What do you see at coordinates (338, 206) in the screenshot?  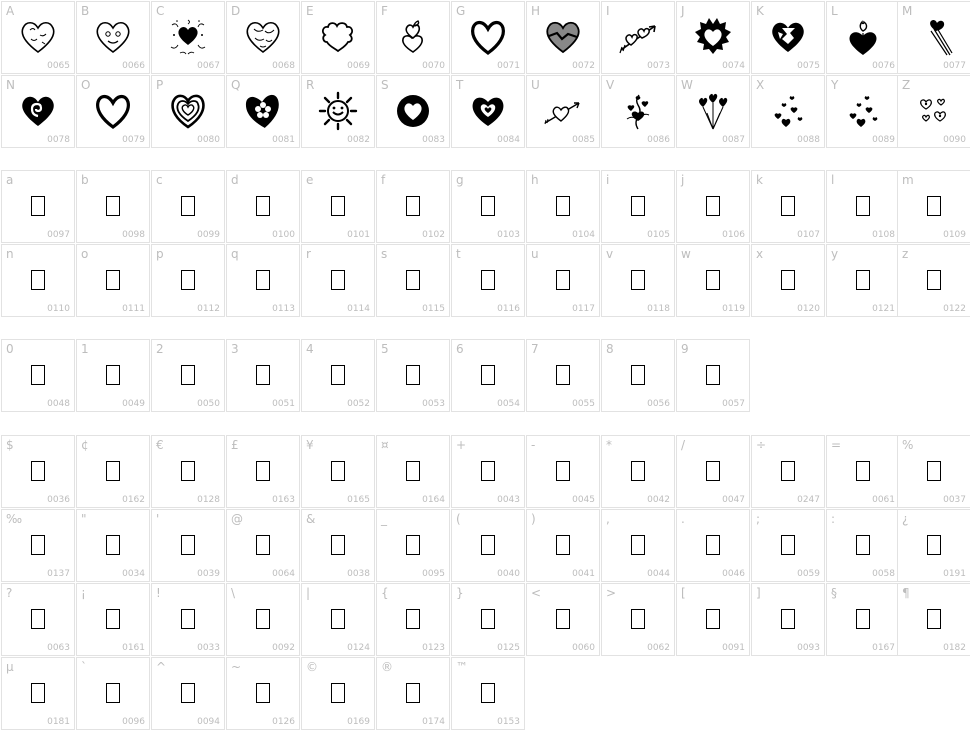 I see `glyph-cell-lowercase-4: e 0101` at bounding box center [338, 206].